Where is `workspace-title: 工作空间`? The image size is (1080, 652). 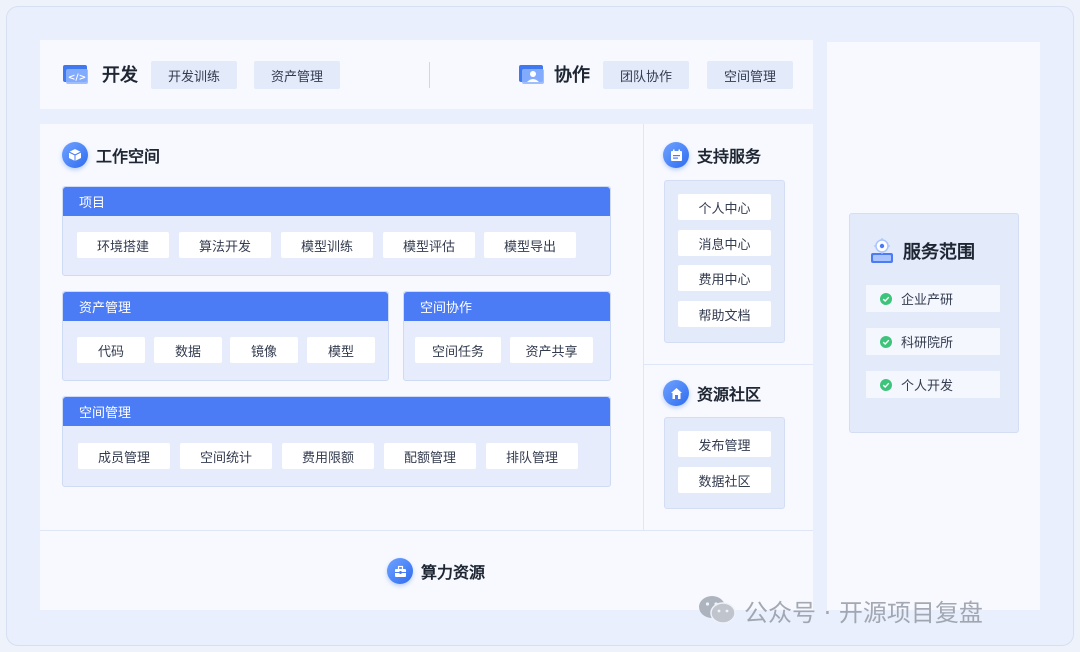
workspace-title: 工作空间 is located at coordinates (111, 155).